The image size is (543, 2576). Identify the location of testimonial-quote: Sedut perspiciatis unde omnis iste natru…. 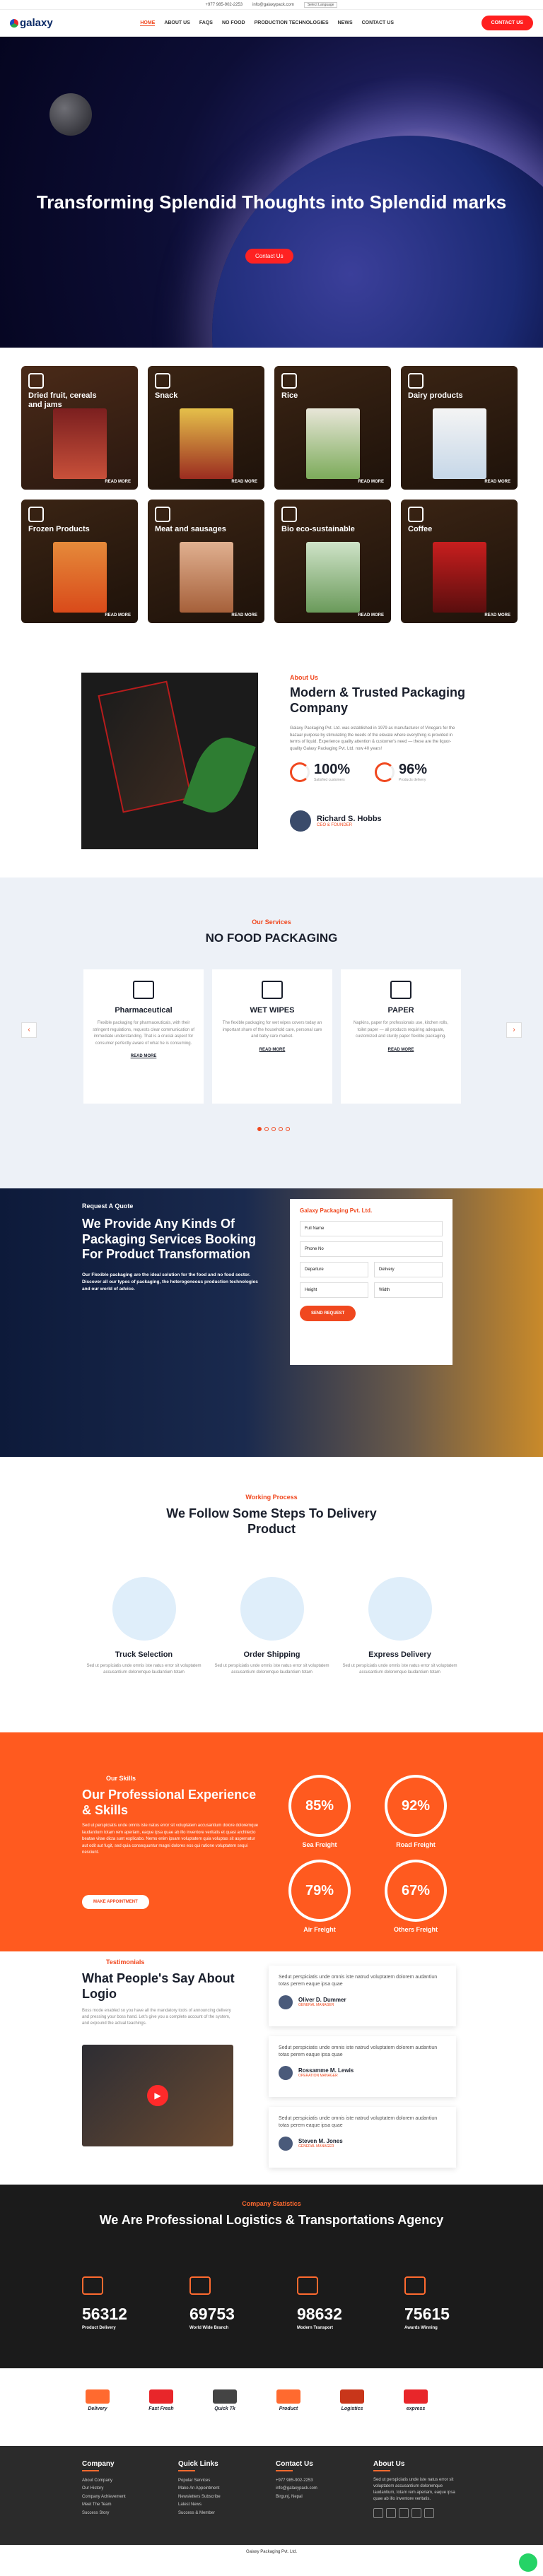
(358, 1981).